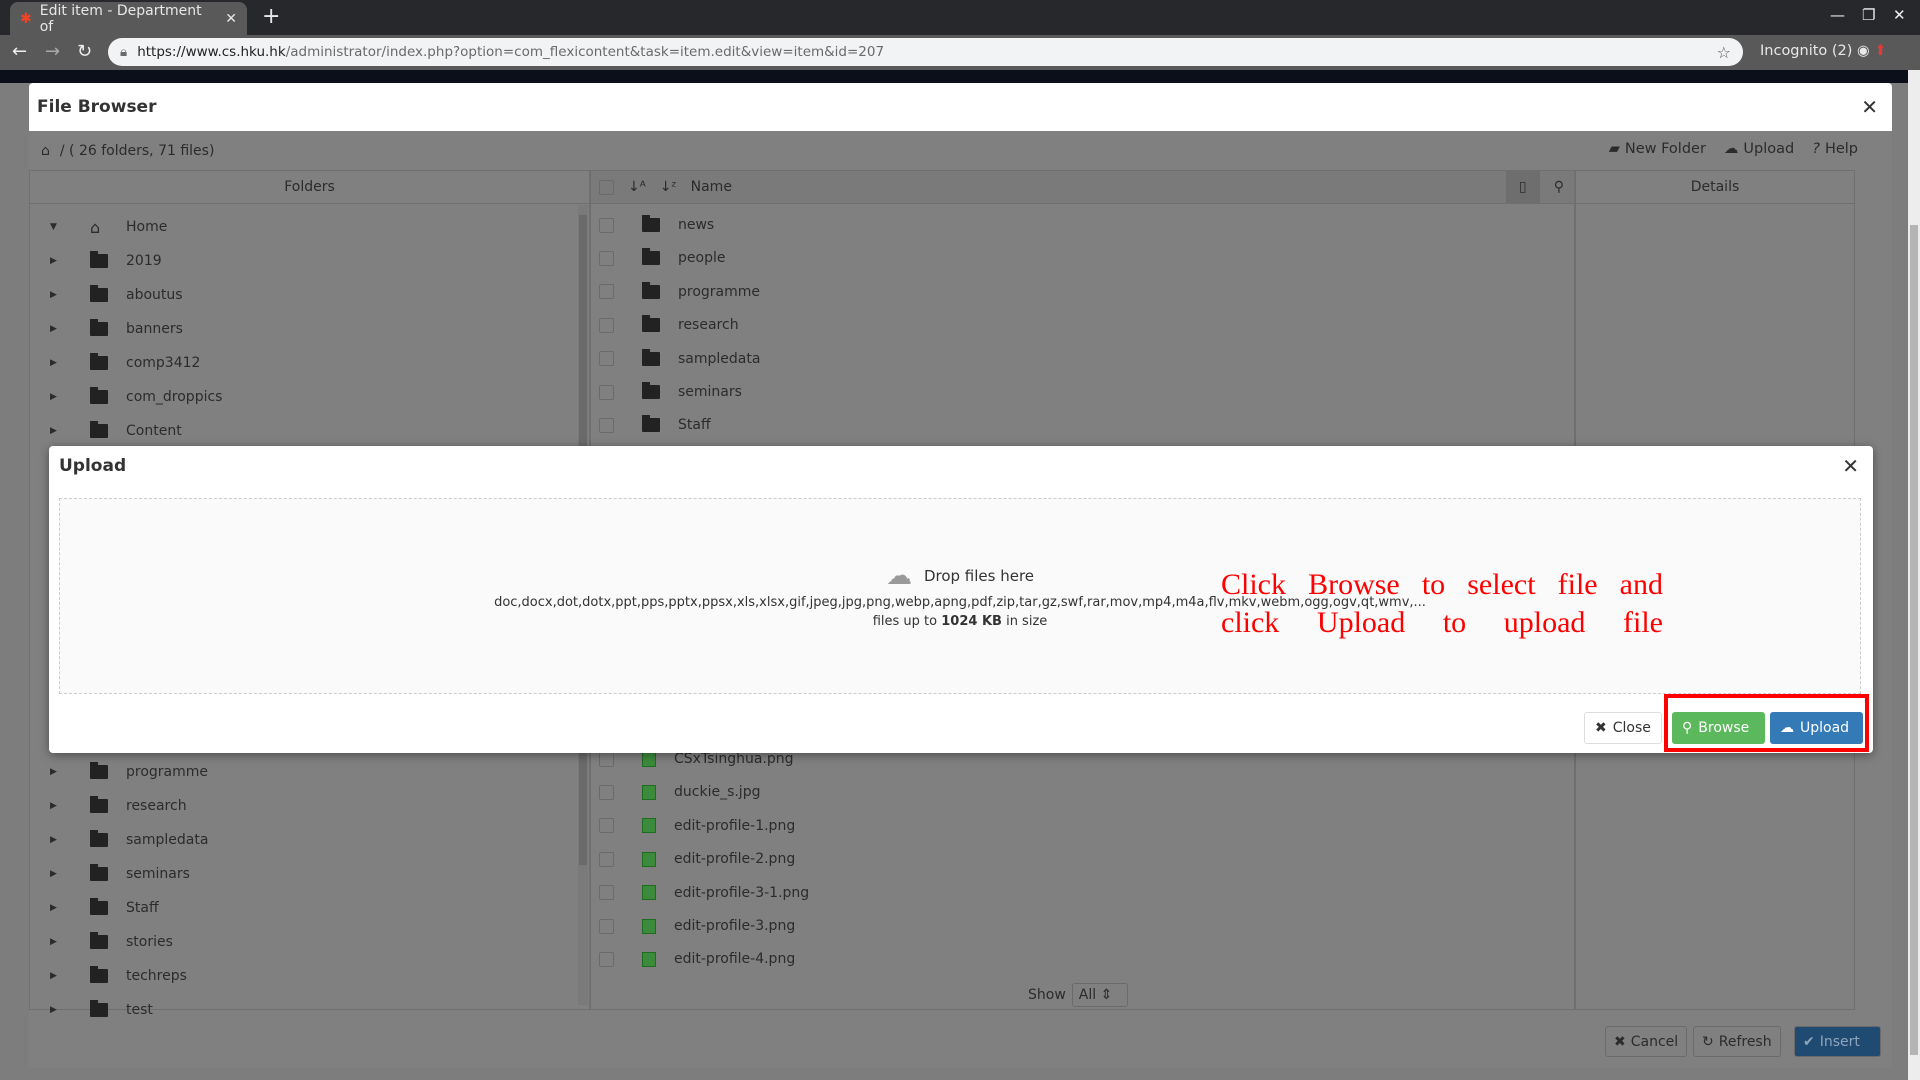 The height and width of the screenshot is (1080, 1920). Describe the element at coordinates (118, 806) in the screenshot. I see `folder-tree-item: ▶ research` at that location.